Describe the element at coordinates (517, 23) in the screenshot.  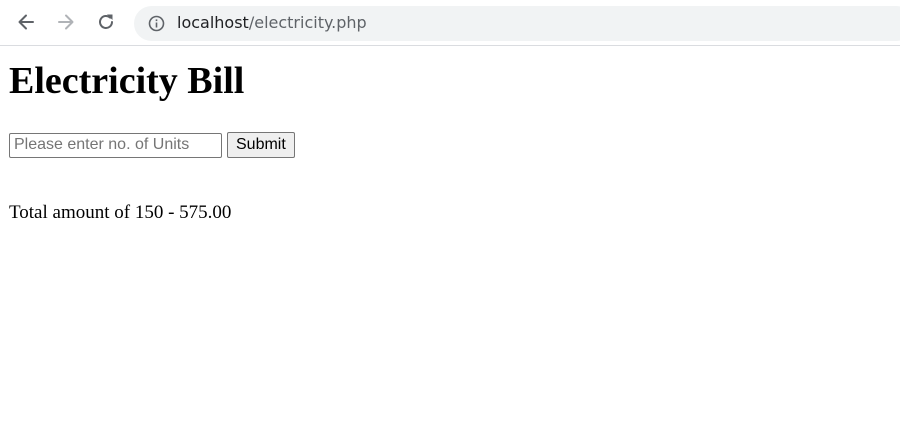
I see `address-bar: localhost/electricity.php` at that location.